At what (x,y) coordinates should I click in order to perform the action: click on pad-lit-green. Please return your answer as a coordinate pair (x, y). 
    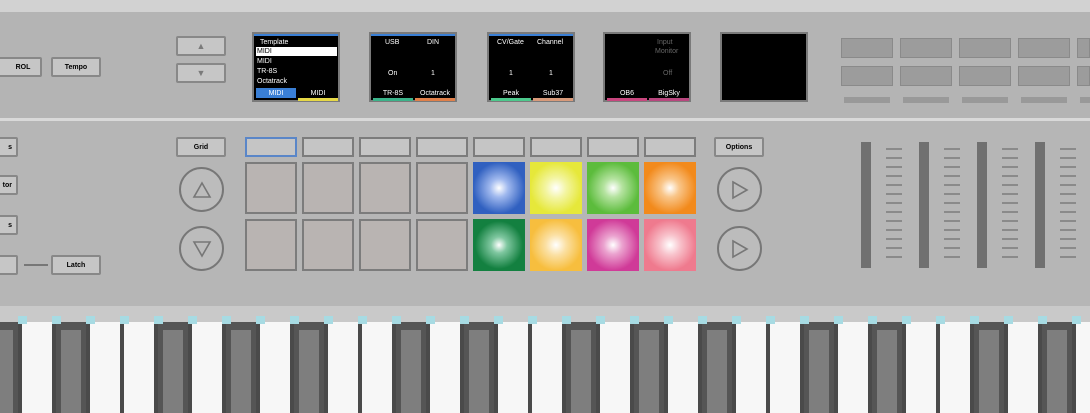
    Looking at the image, I should click on (613, 188).